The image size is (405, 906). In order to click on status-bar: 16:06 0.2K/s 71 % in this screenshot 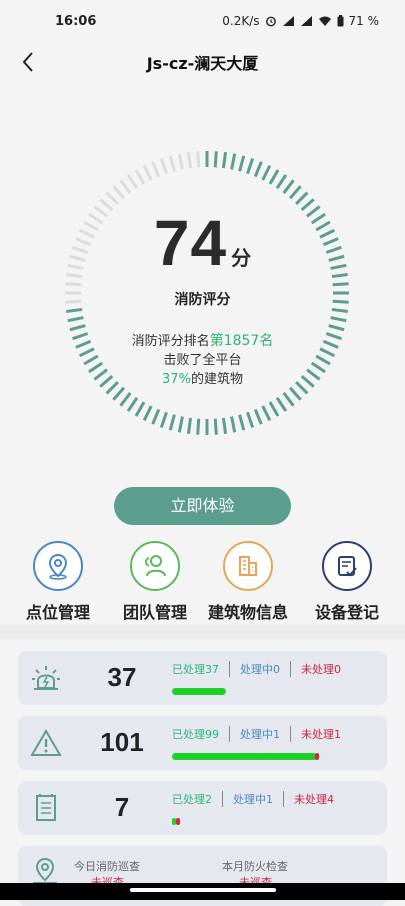, I will do `click(202, 22)`.